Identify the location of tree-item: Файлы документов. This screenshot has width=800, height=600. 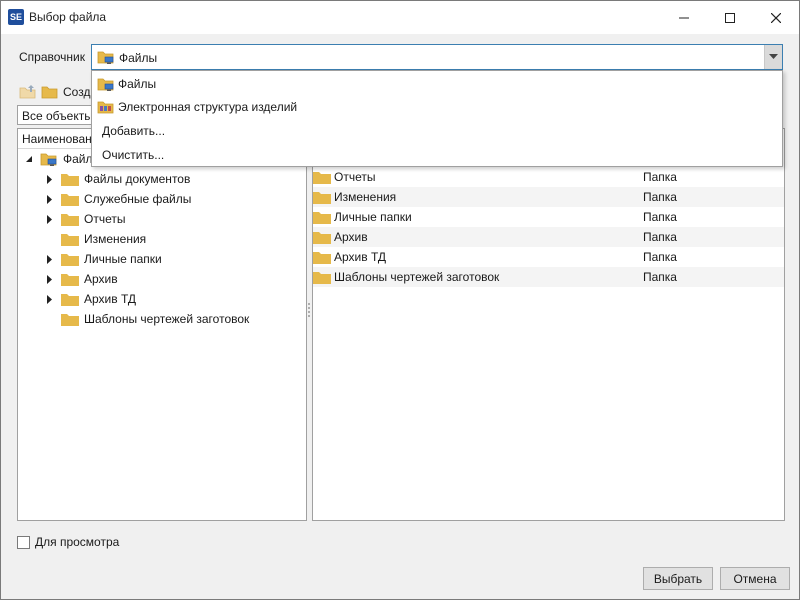
(117, 179).